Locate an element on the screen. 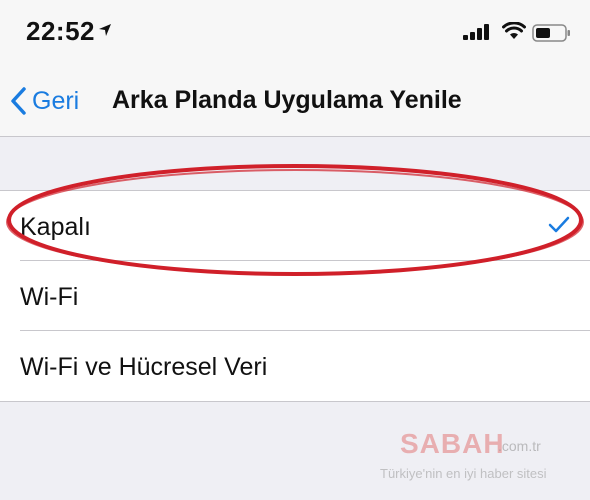  watermark-tagline: Türkiye'nin en iyi haber sitesi is located at coordinates (463, 473).